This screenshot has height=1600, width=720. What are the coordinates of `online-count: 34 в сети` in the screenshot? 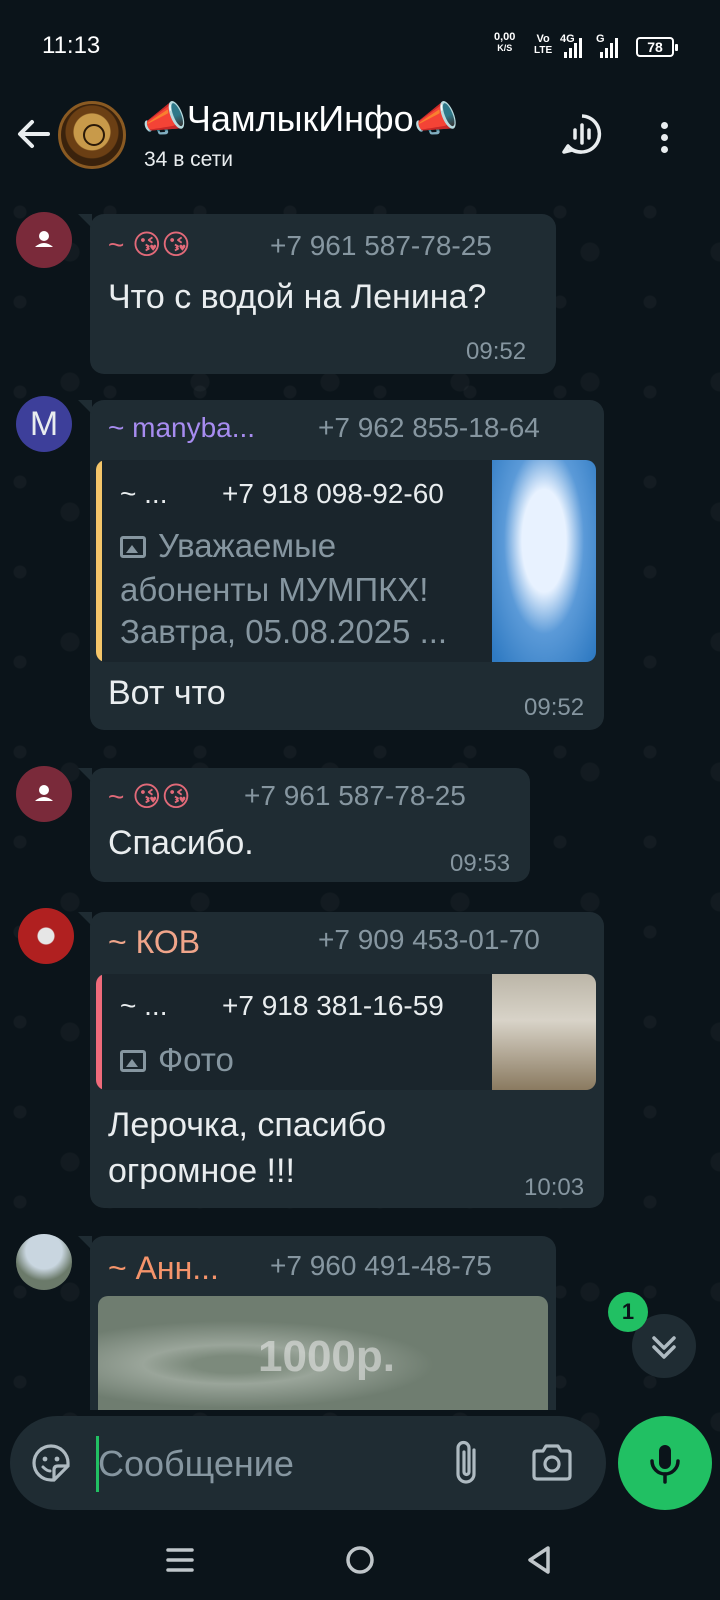 It's located at (189, 159).